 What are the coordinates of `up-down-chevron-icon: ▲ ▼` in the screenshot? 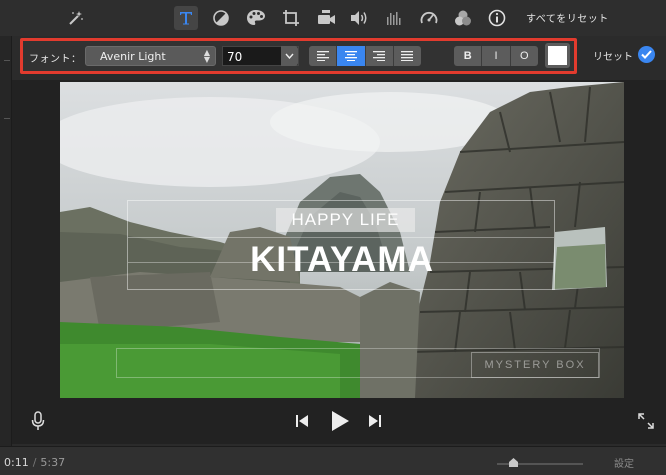 It's located at (206, 56).